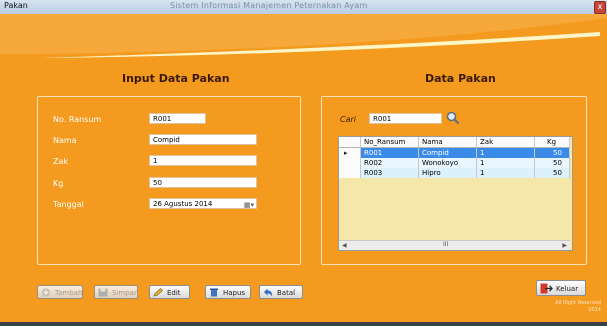 Image resolution: width=607 pixels, height=326 pixels. Describe the element at coordinates (303, 36) in the screenshot. I see `header-banner` at that location.